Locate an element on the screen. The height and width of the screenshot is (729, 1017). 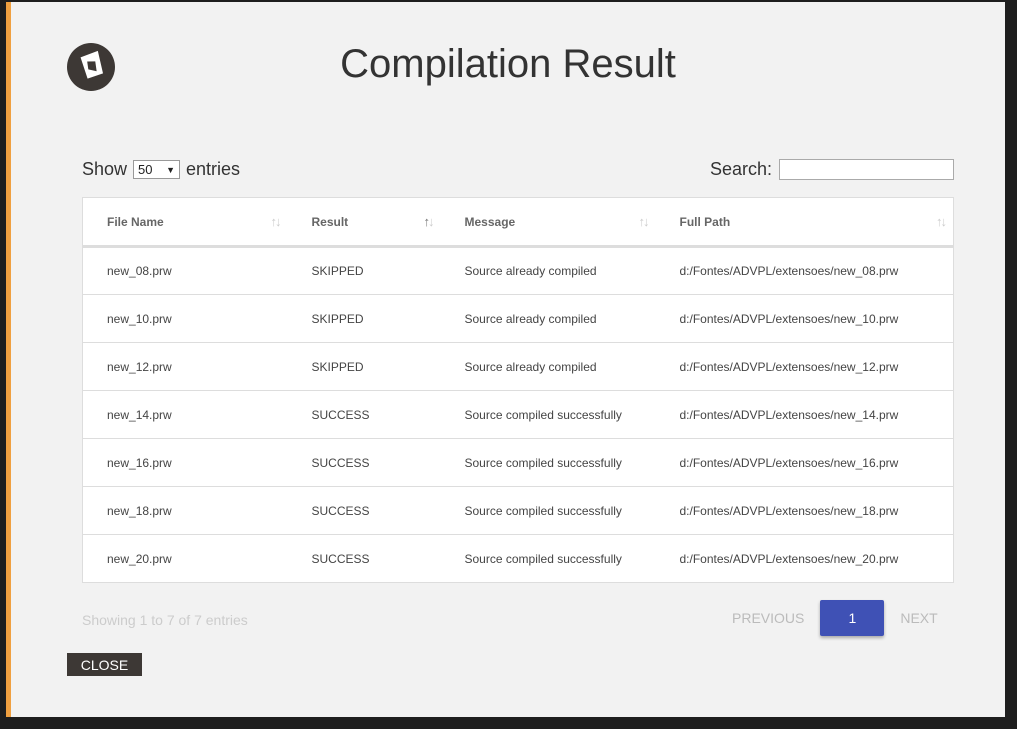
cell-full-path: d:/Fontes/ADVPL/extensoes/new_08.prw is located at coordinates (804, 270).